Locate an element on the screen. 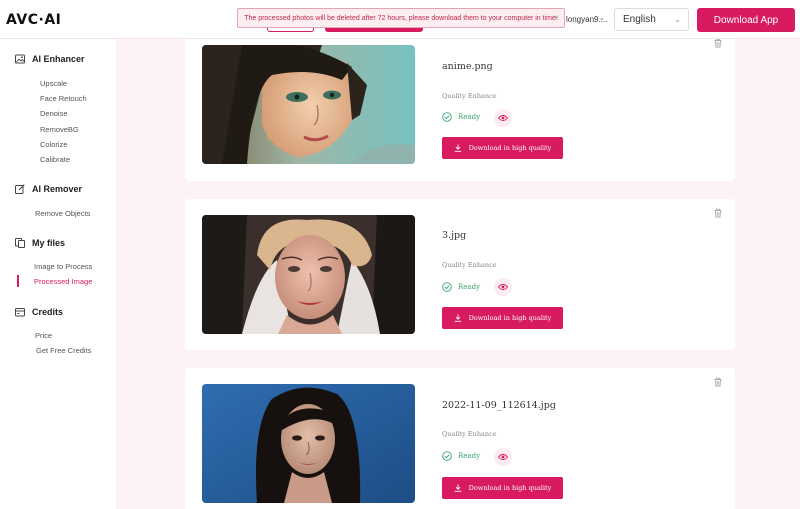 The image size is (800, 509). anime-portrait-image is located at coordinates (308, 104).